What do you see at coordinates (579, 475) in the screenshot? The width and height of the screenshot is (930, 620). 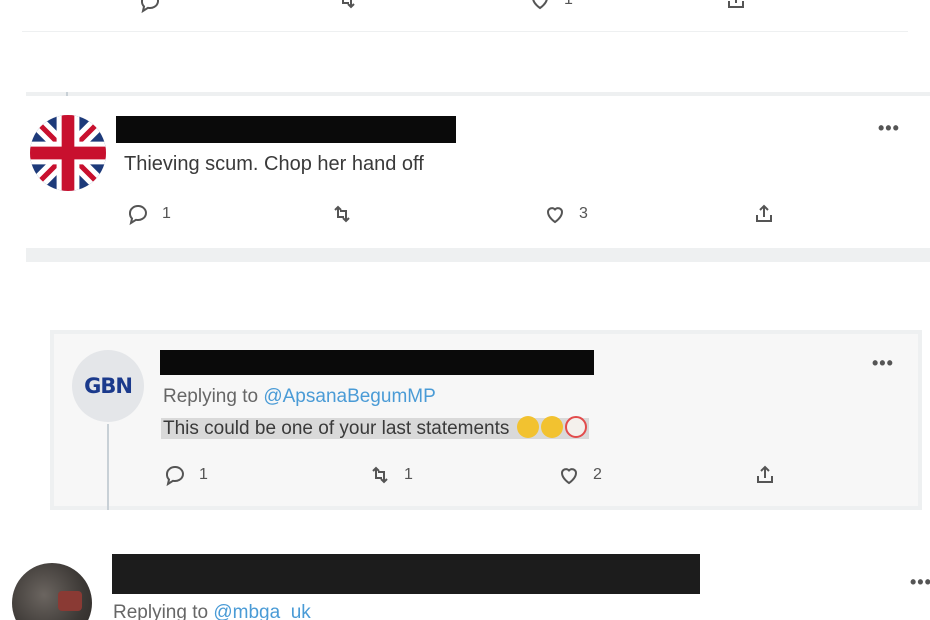 I see `like-action: 2` at bounding box center [579, 475].